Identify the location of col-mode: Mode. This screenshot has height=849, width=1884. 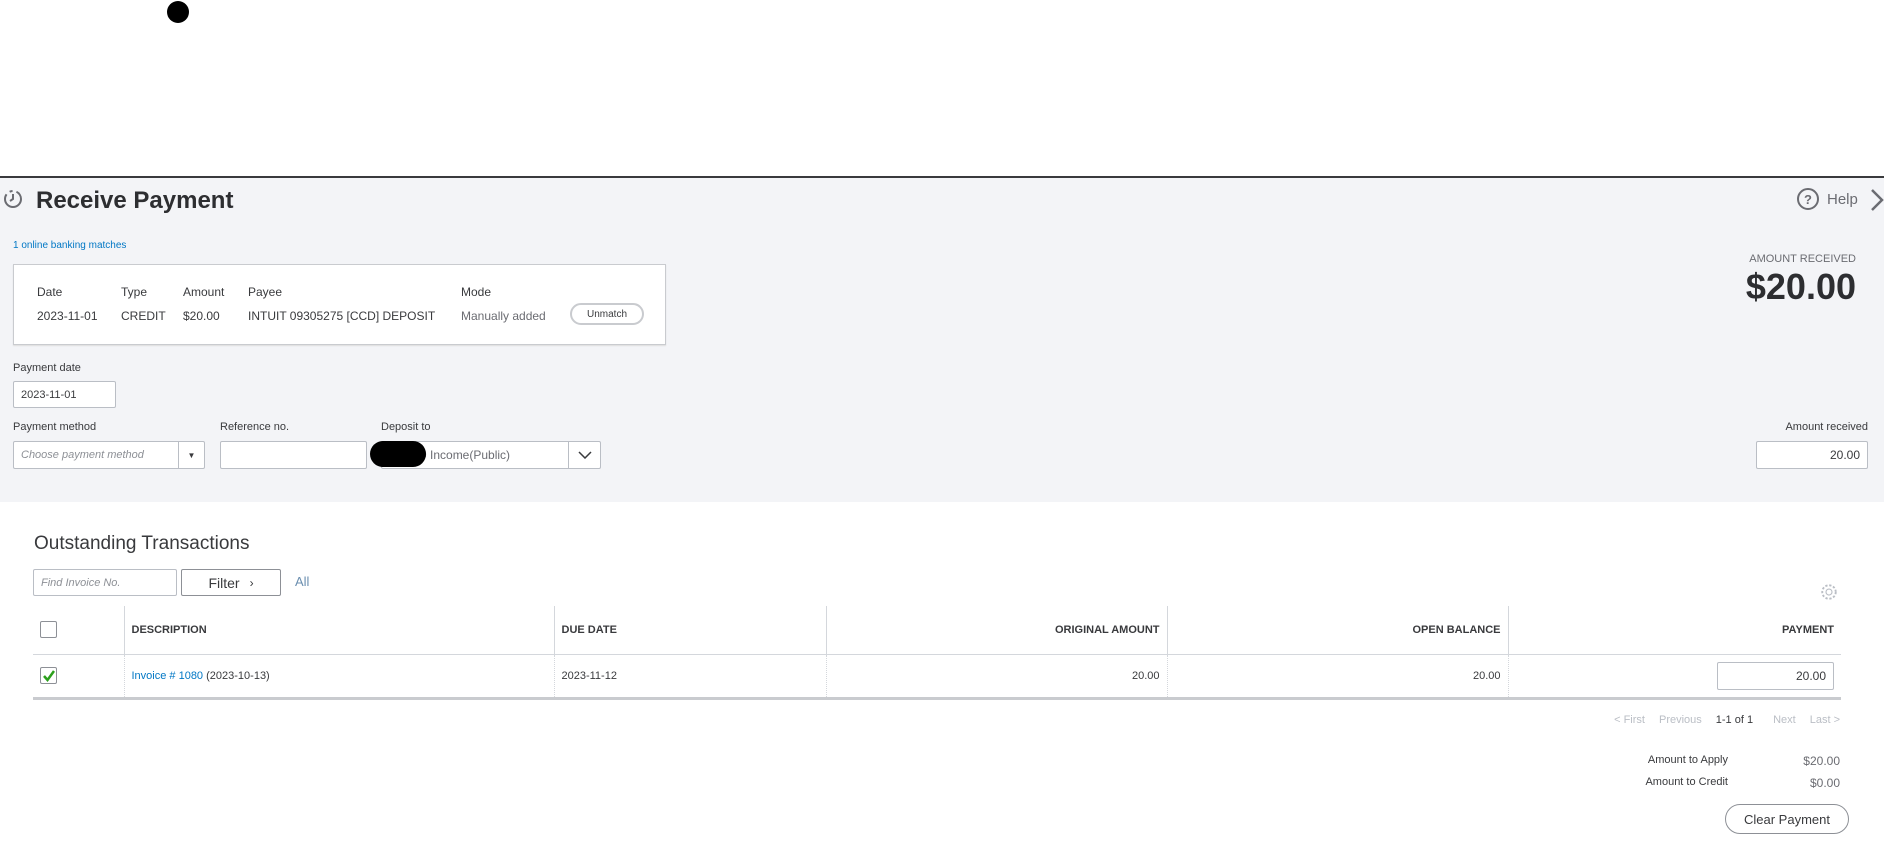
(476, 292).